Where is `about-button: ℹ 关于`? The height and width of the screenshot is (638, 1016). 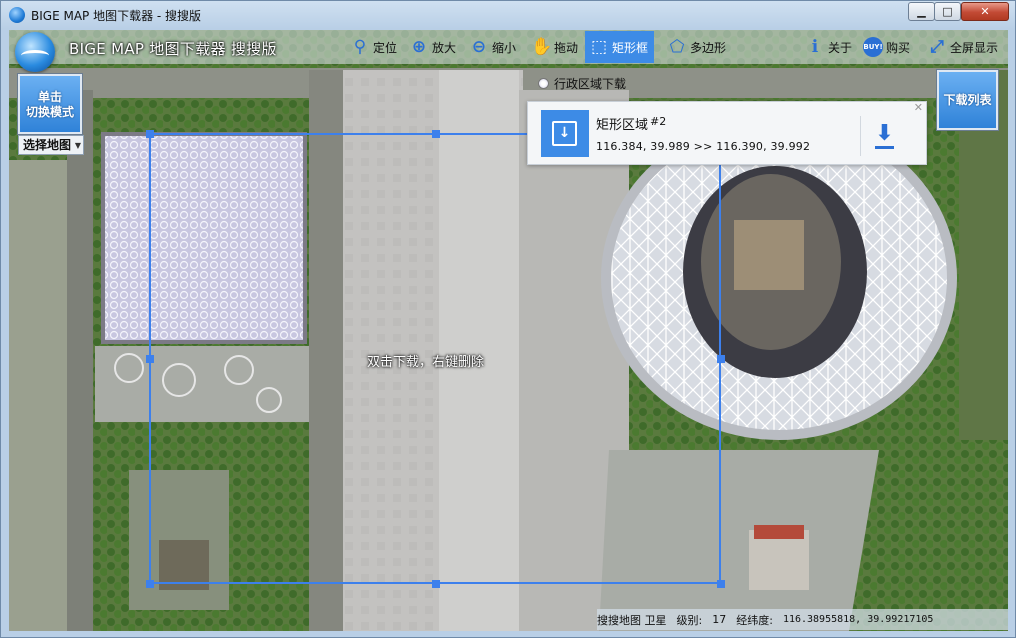 about-button: ℹ 关于 is located at coordinates (828, 47).